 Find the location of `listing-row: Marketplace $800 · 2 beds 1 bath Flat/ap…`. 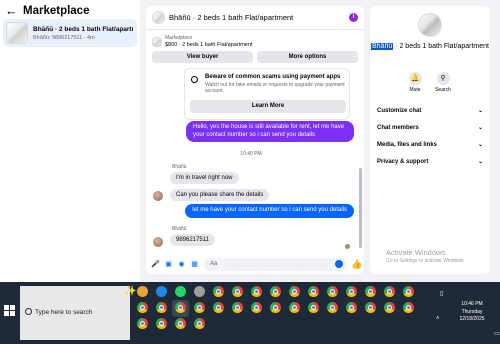

listing-row: Marketplace $800 · 2 beds 1 bath Flat/ap… is located at coordinates (255, 39).